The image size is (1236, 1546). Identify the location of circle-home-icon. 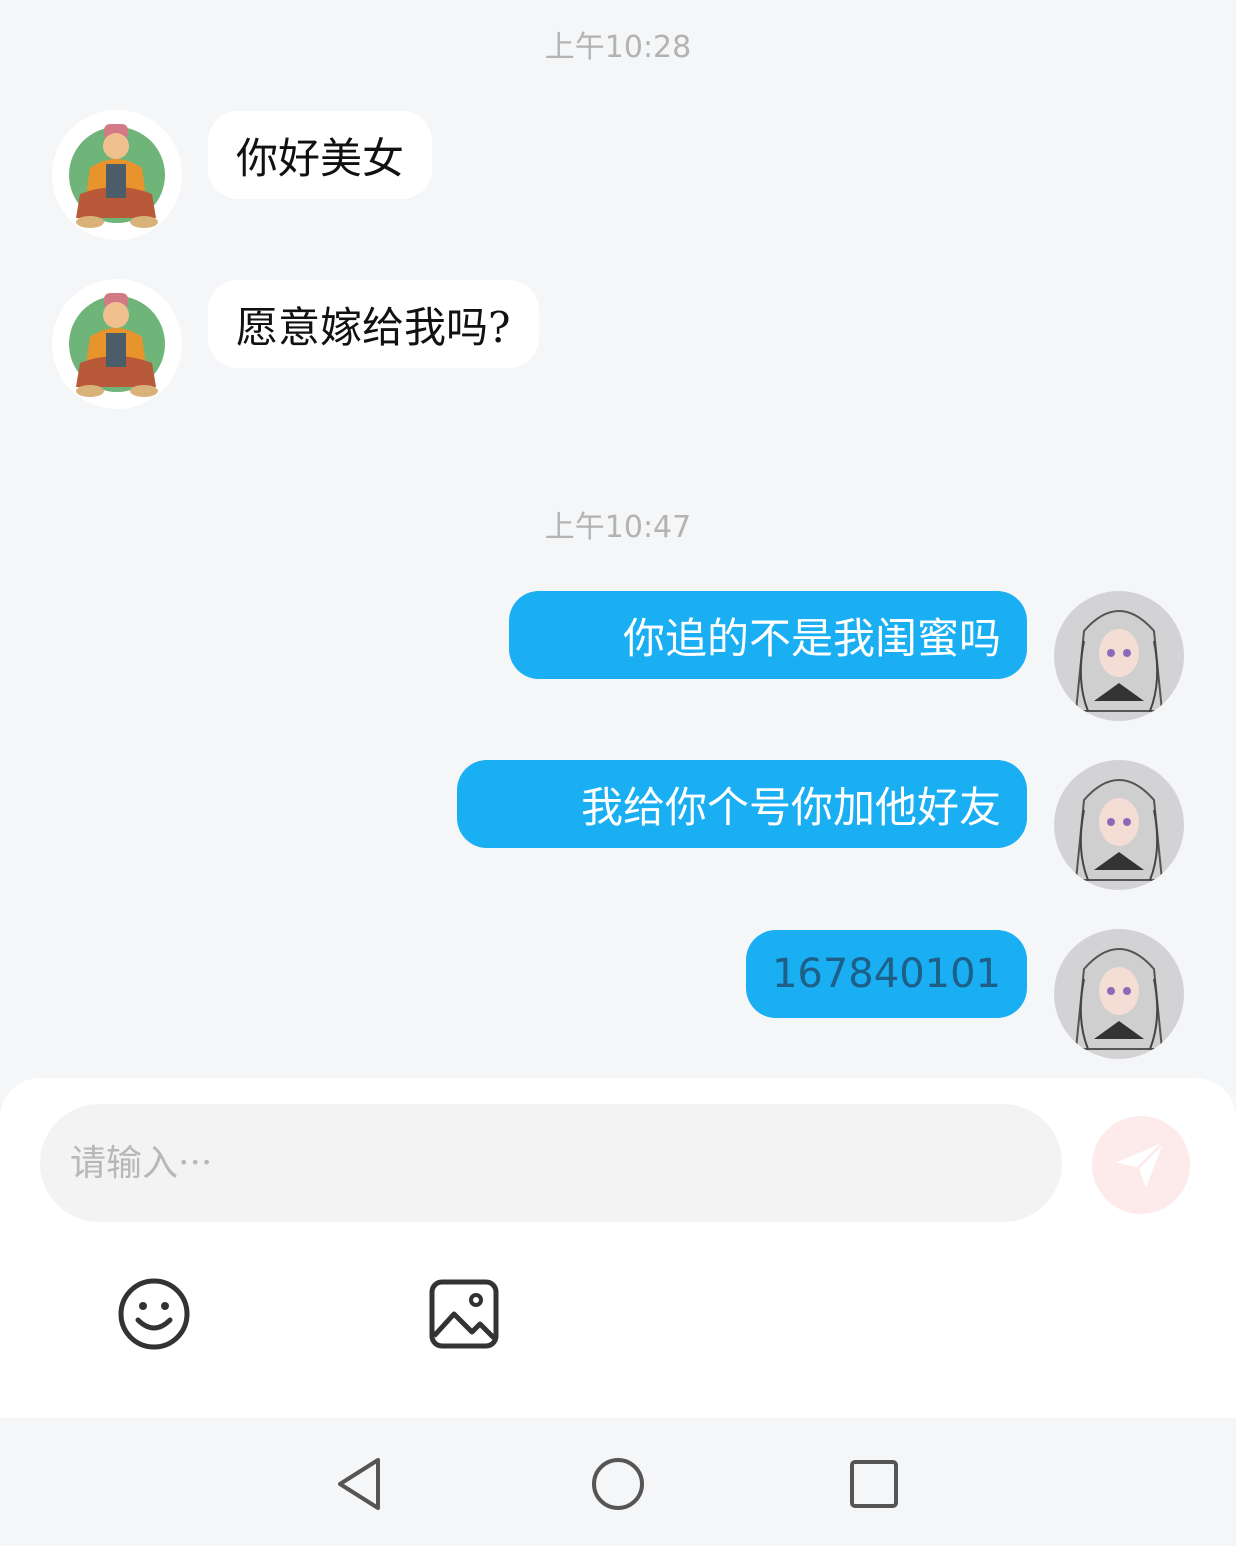
(618, 1484).